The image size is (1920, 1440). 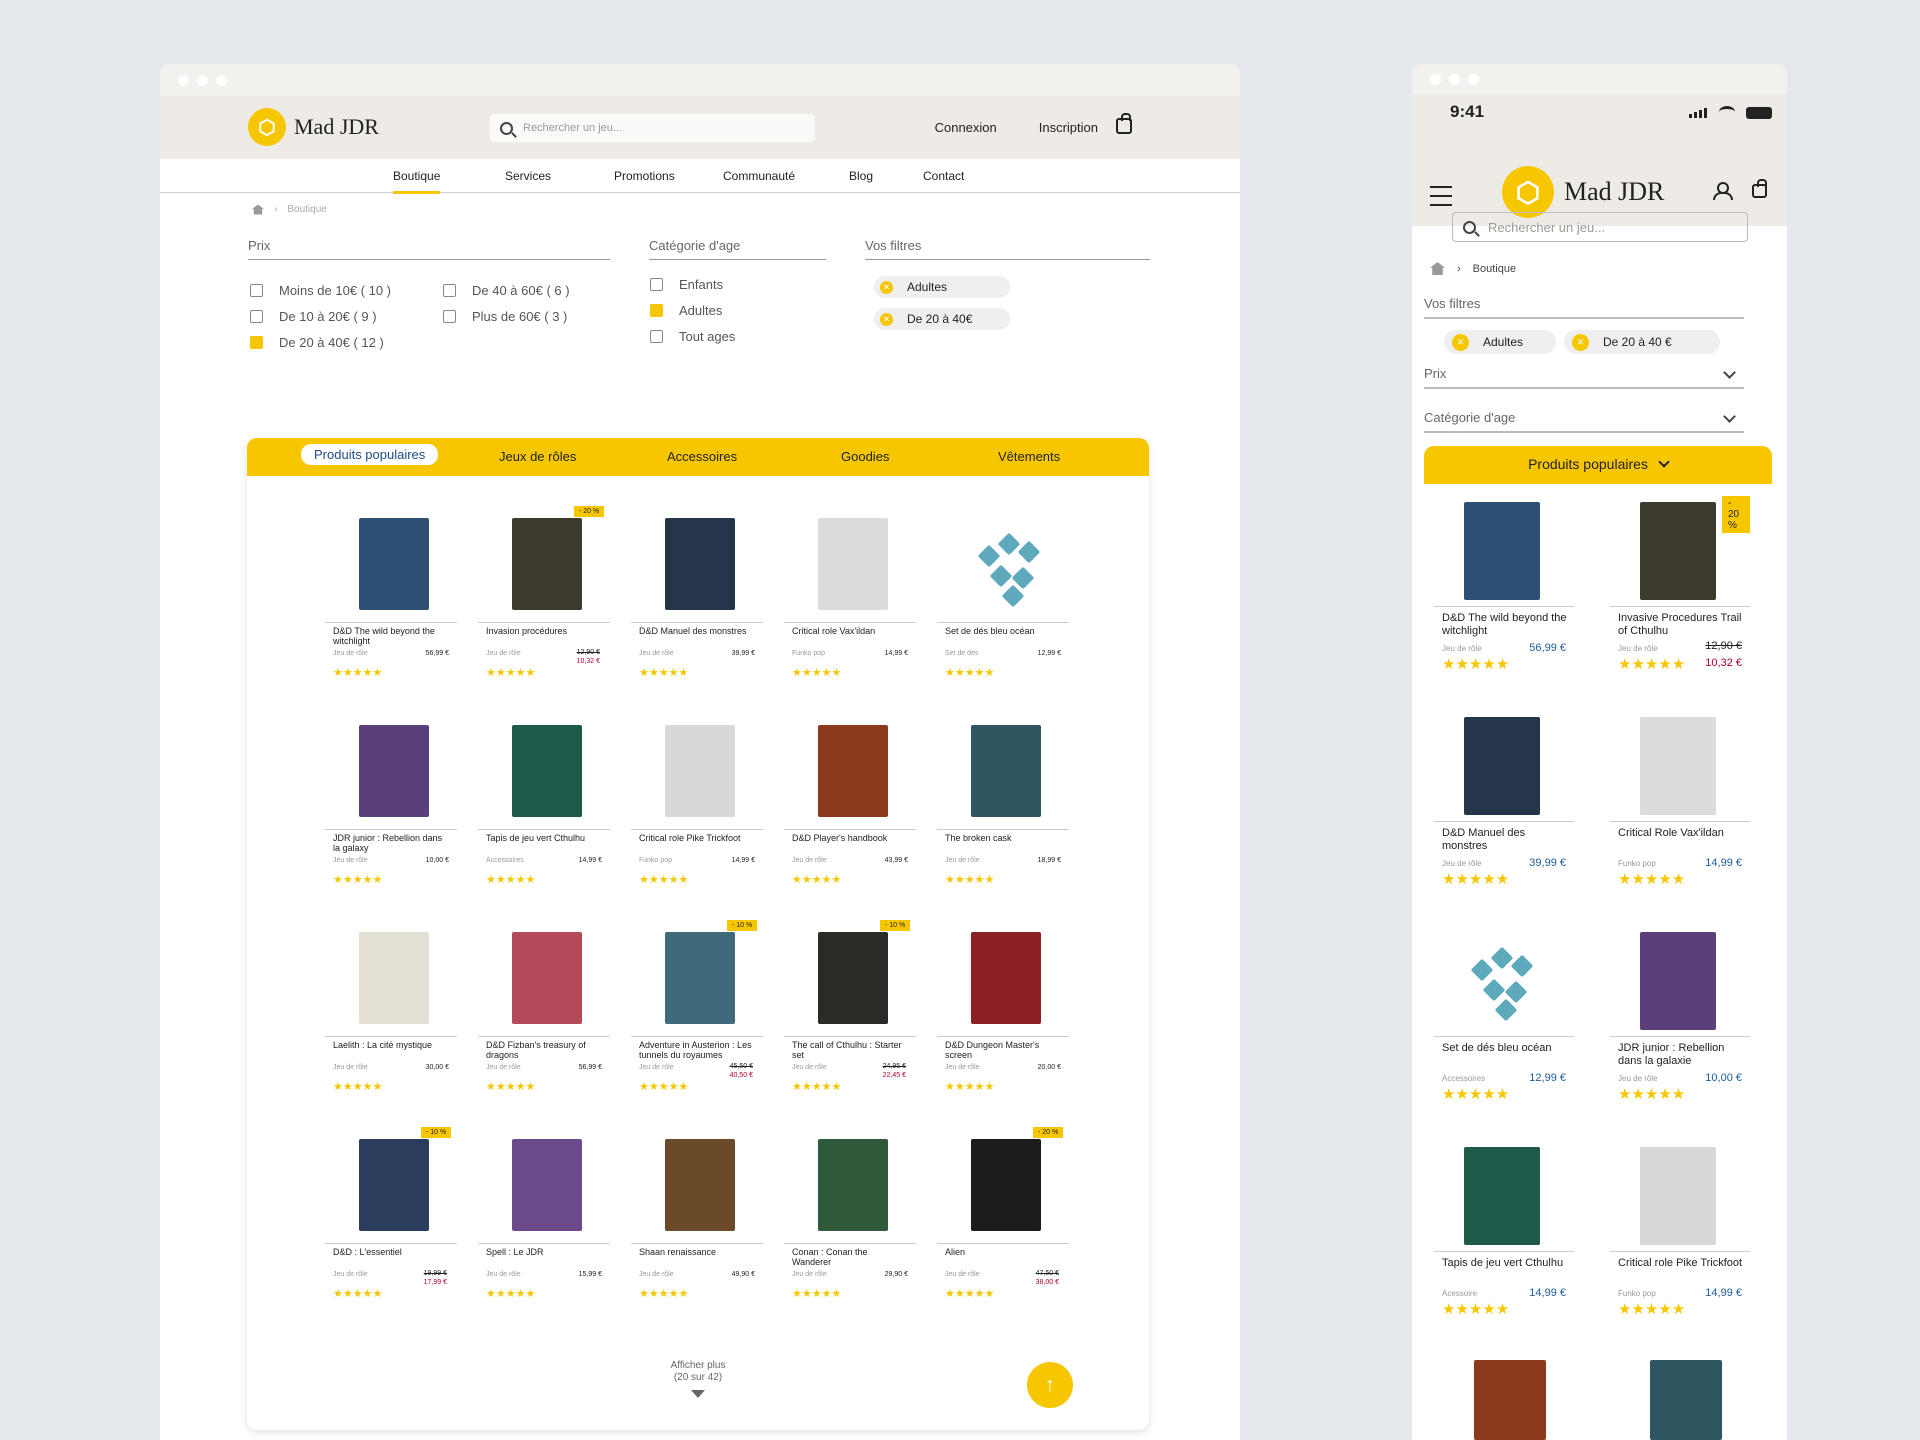 I want to click on product-card: Shaan renaissance Jeu de rôle 49,90 € ★★★★★, so click(x=697, y=1229).